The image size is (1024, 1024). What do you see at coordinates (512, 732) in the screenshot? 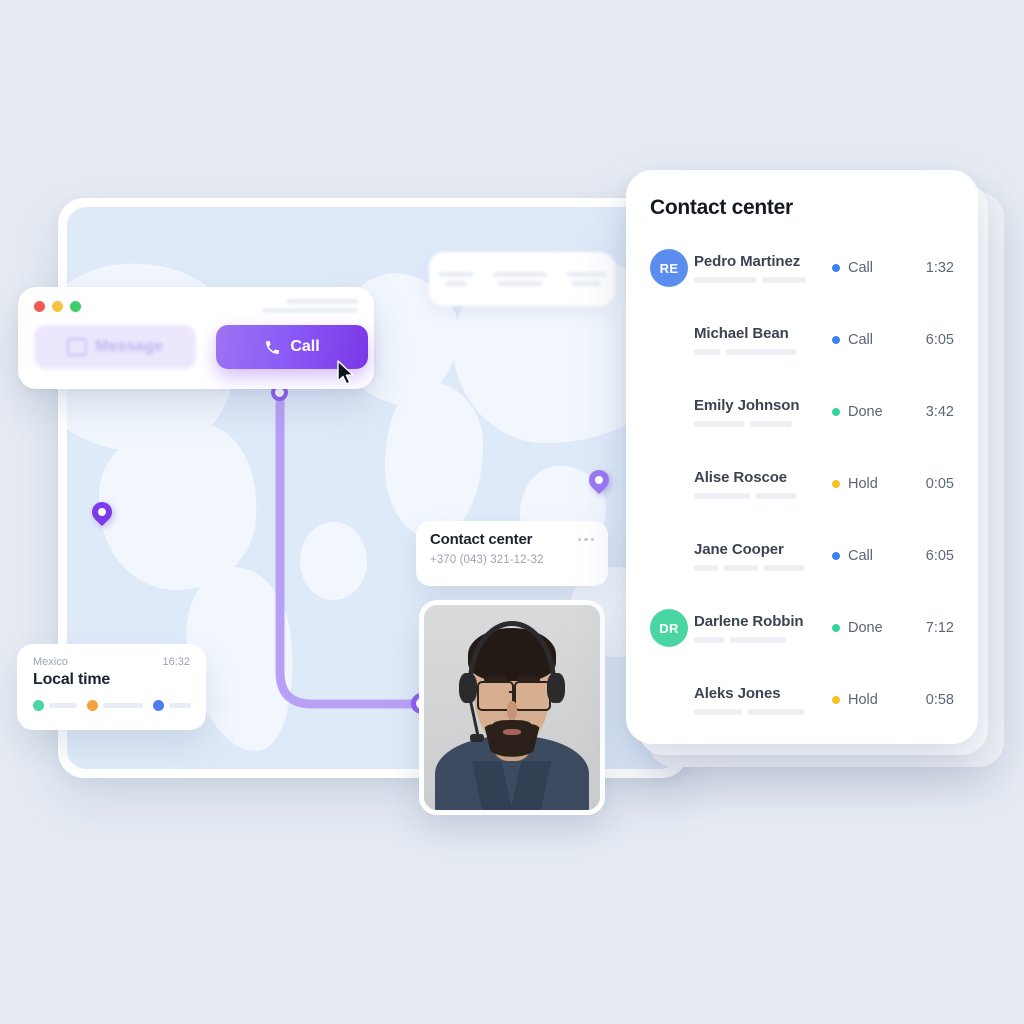
I see `agent-lips` at bounding box center [512, 732].